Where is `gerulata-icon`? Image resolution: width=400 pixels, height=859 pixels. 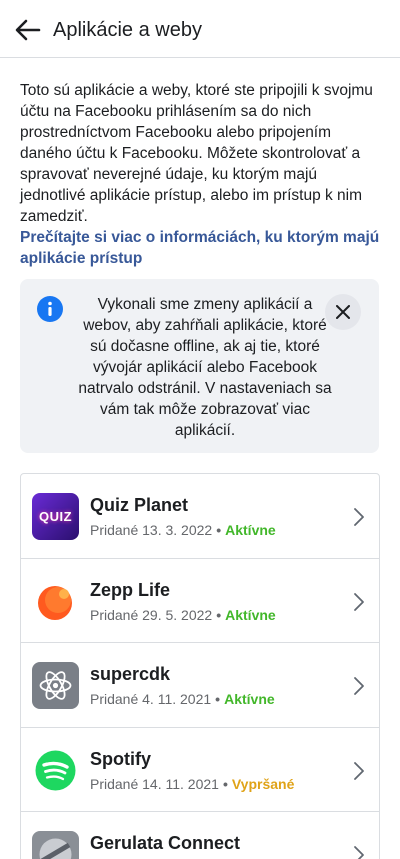
gerulata-icon is located at coordinates (55, 845).